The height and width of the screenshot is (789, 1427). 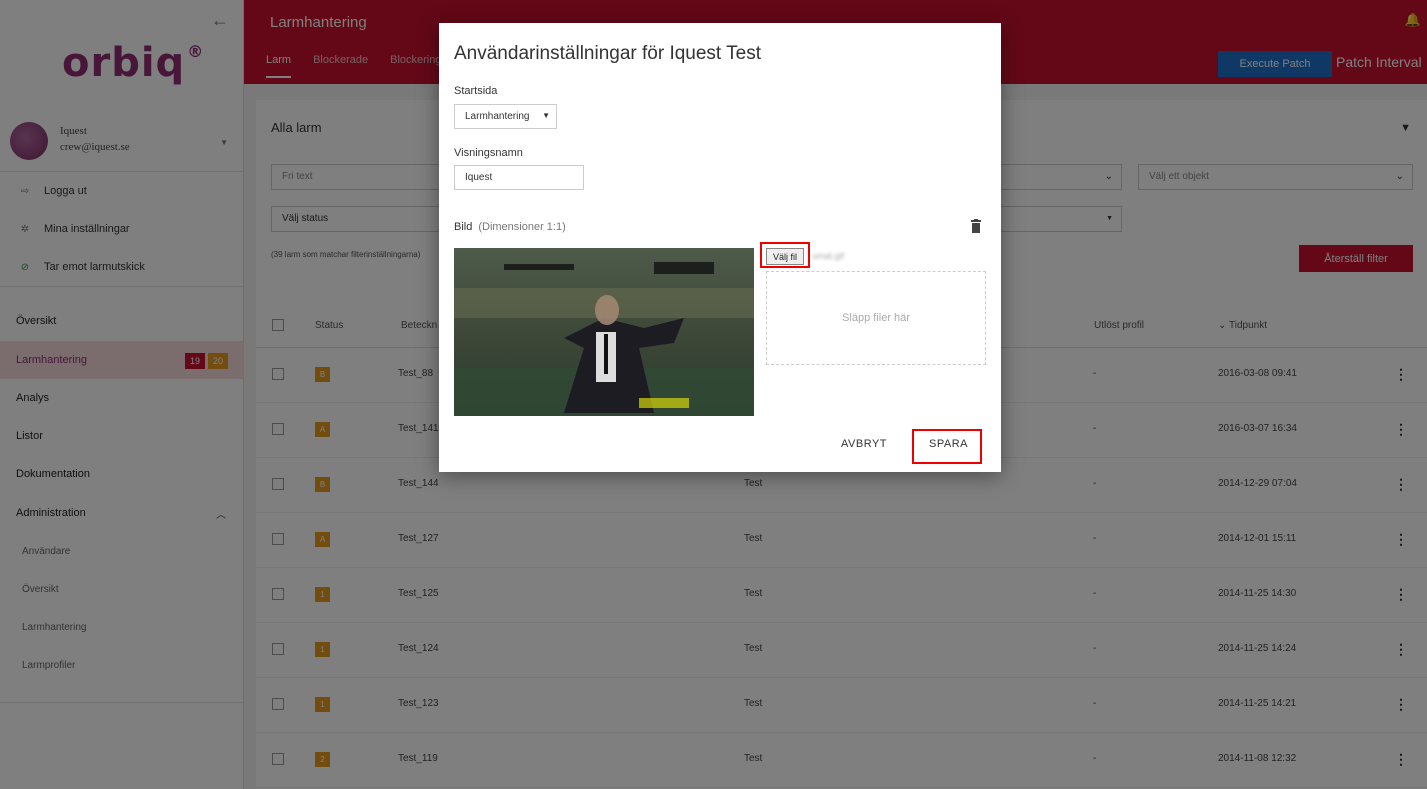 I want to click on start-page-select: Larmhantering ▼, so click(x=505, y=116).